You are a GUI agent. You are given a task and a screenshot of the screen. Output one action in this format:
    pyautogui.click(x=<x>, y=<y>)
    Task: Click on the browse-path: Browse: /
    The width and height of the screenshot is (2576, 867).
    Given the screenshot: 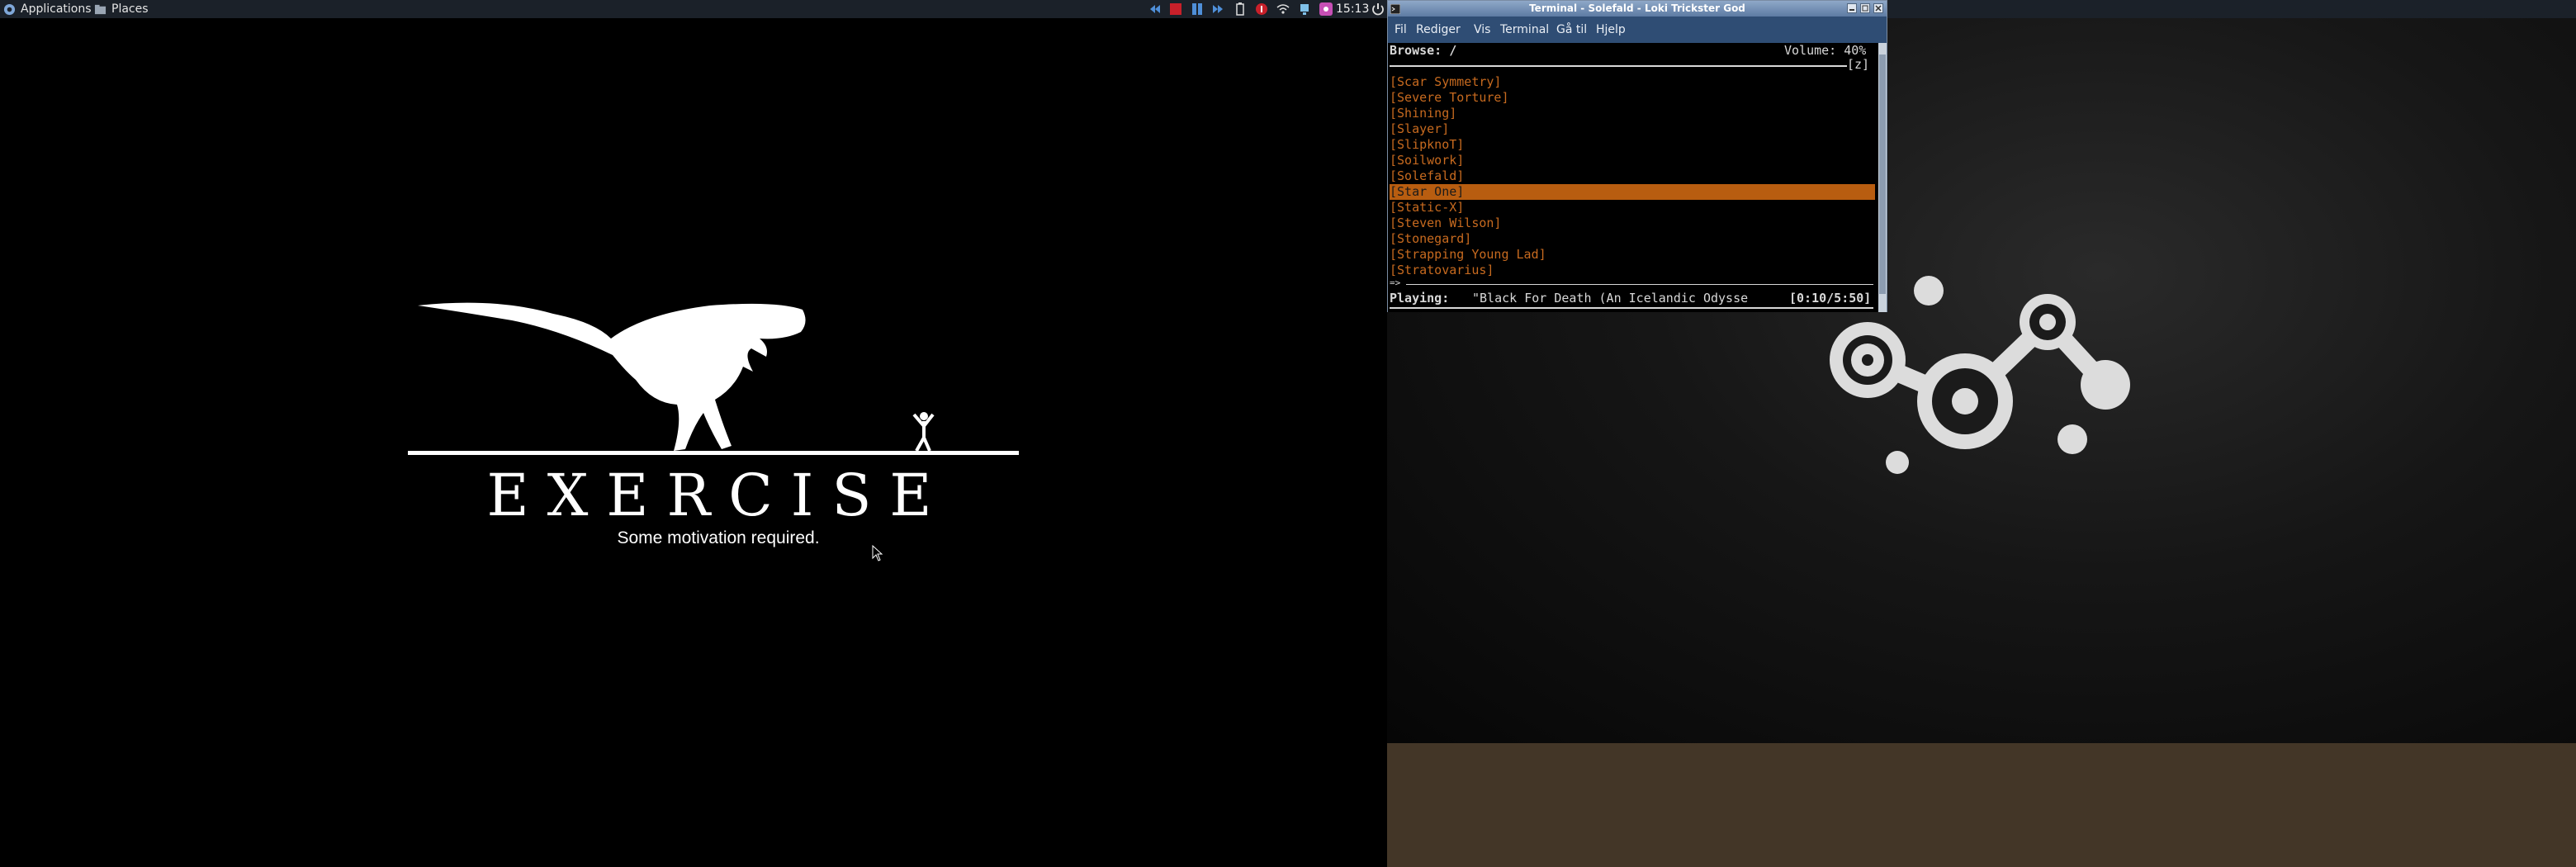 What is the action you would take?
    pyautogui.click(x=1423, y=50)
    